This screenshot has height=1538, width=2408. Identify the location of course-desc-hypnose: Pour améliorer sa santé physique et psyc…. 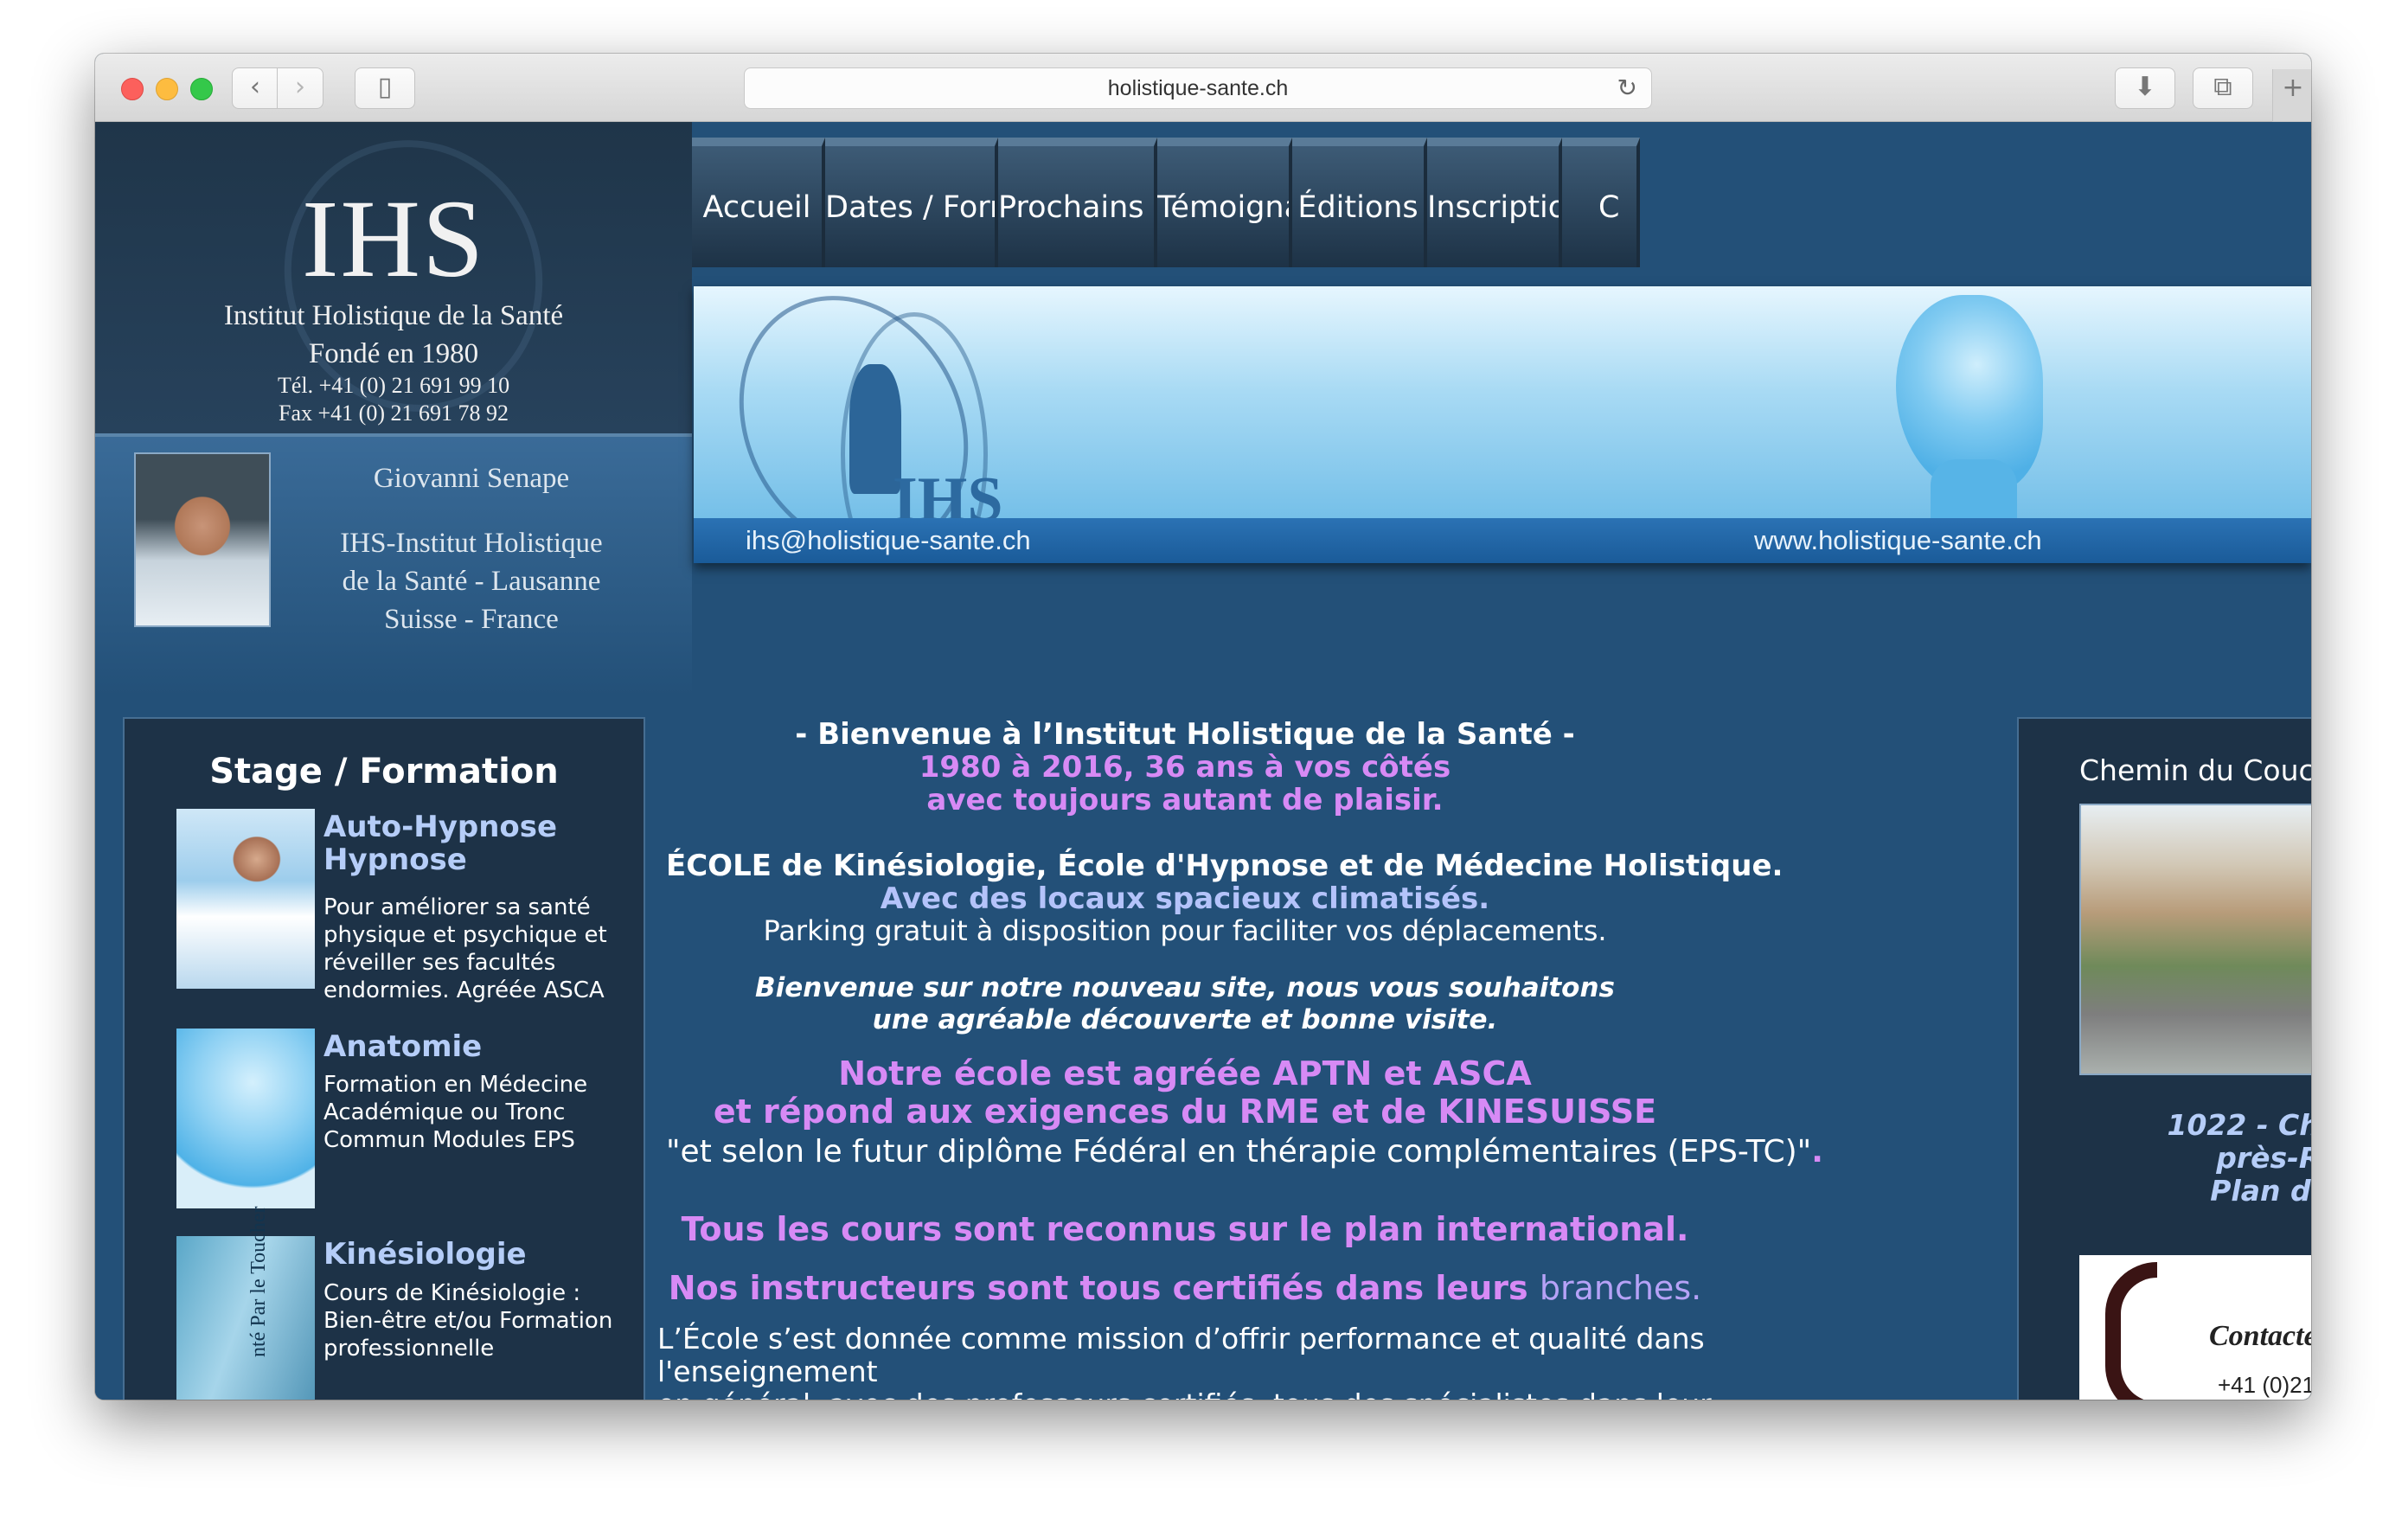
(465, 948).